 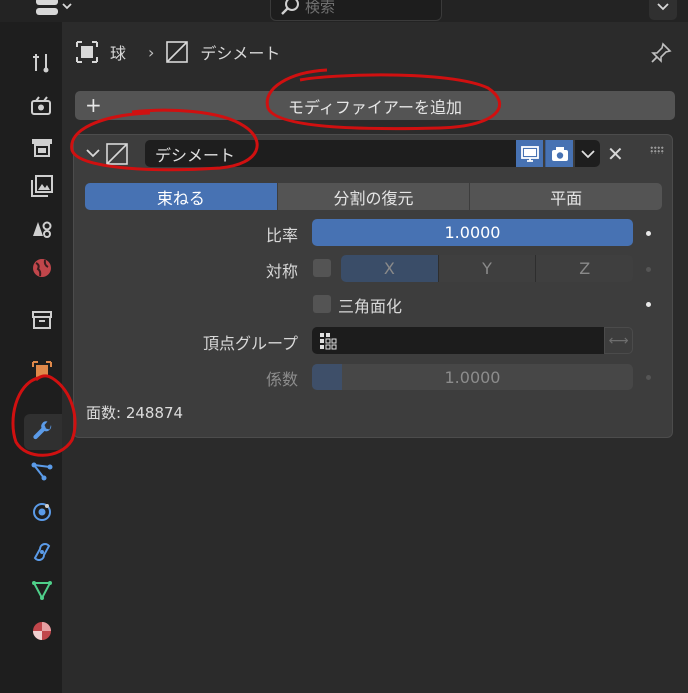 I want to click on modifier-name-field: デシメート, so click(x=330, y=153).